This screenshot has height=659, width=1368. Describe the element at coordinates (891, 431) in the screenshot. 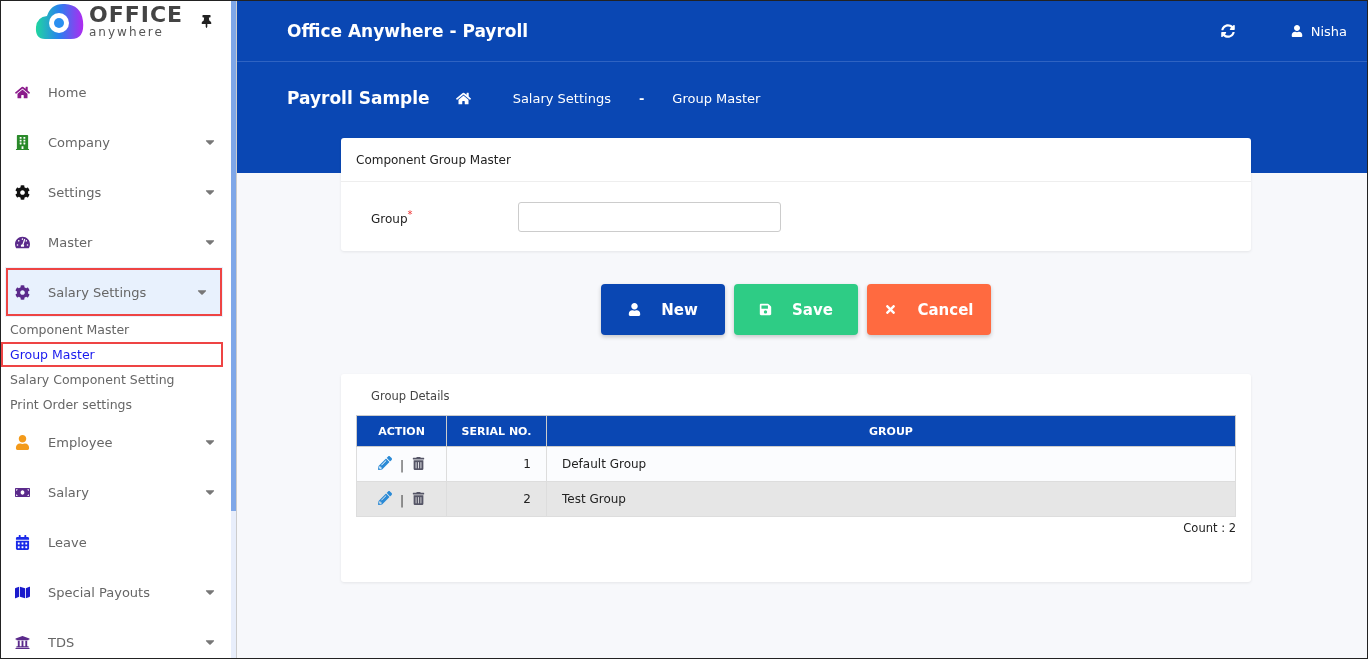

I see `column-header: GROUP` at that location.